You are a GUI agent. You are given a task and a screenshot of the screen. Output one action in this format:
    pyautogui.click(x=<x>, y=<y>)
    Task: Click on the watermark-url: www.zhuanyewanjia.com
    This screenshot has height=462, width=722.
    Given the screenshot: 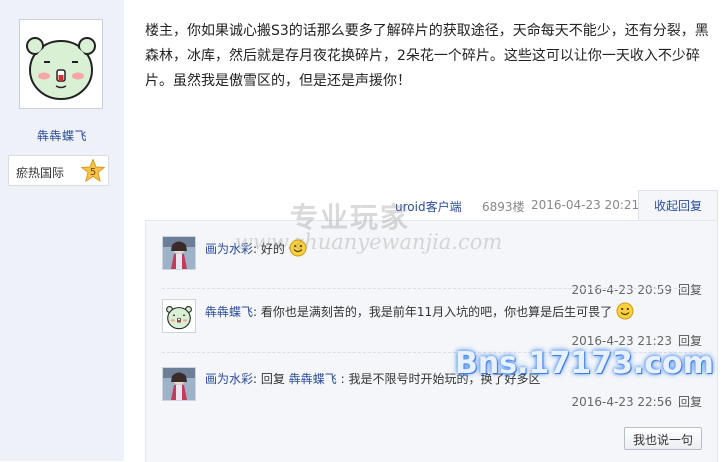 What is the action you would take?
    pyautogui.click(x=369, y=242)
    